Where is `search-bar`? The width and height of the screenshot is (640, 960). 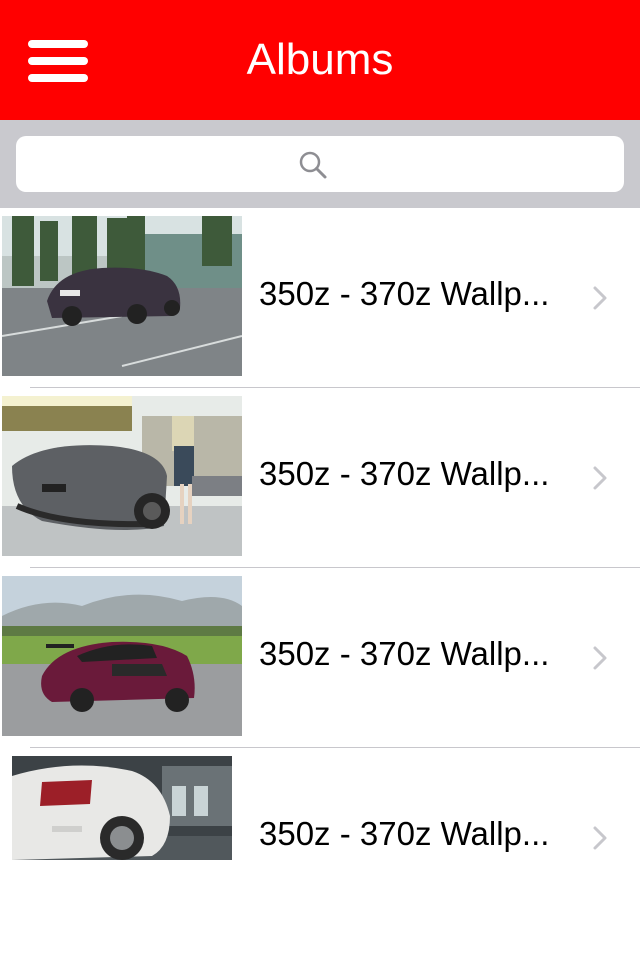 search-bar is located at coordinates (320, 164).